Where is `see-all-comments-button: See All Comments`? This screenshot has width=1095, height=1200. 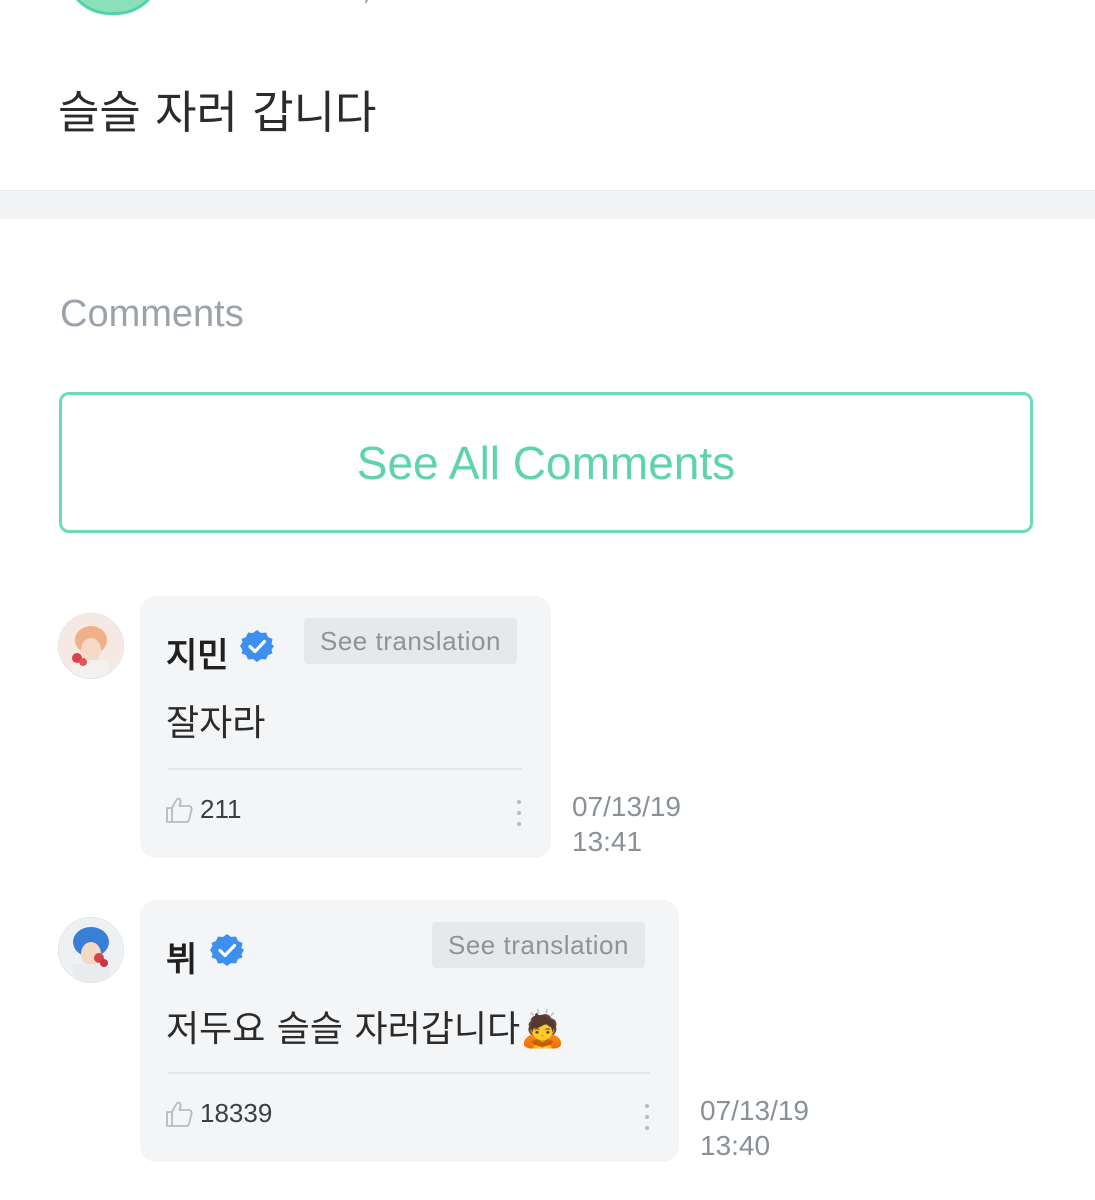 see-all-comments-button: See All Comments is located at coordinates (546, 462).